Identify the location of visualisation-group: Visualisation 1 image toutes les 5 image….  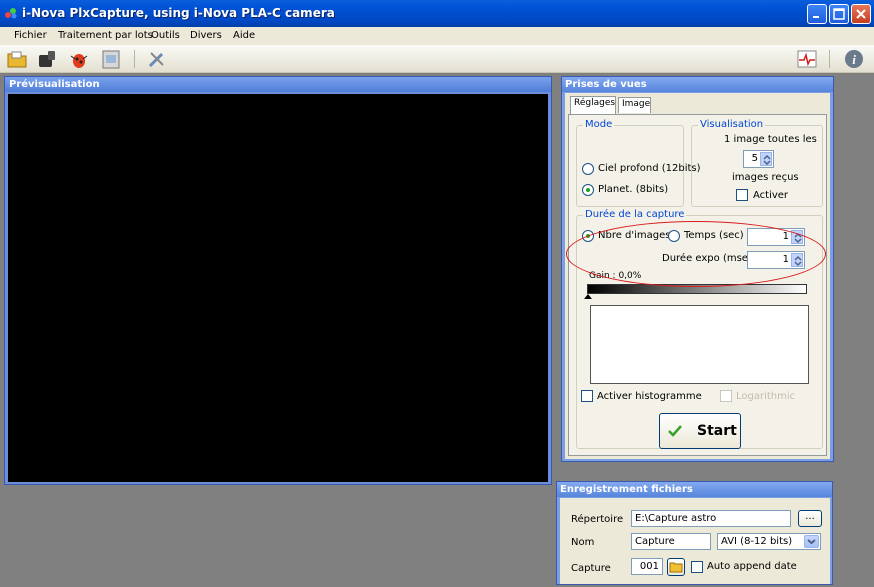
(757, 163).